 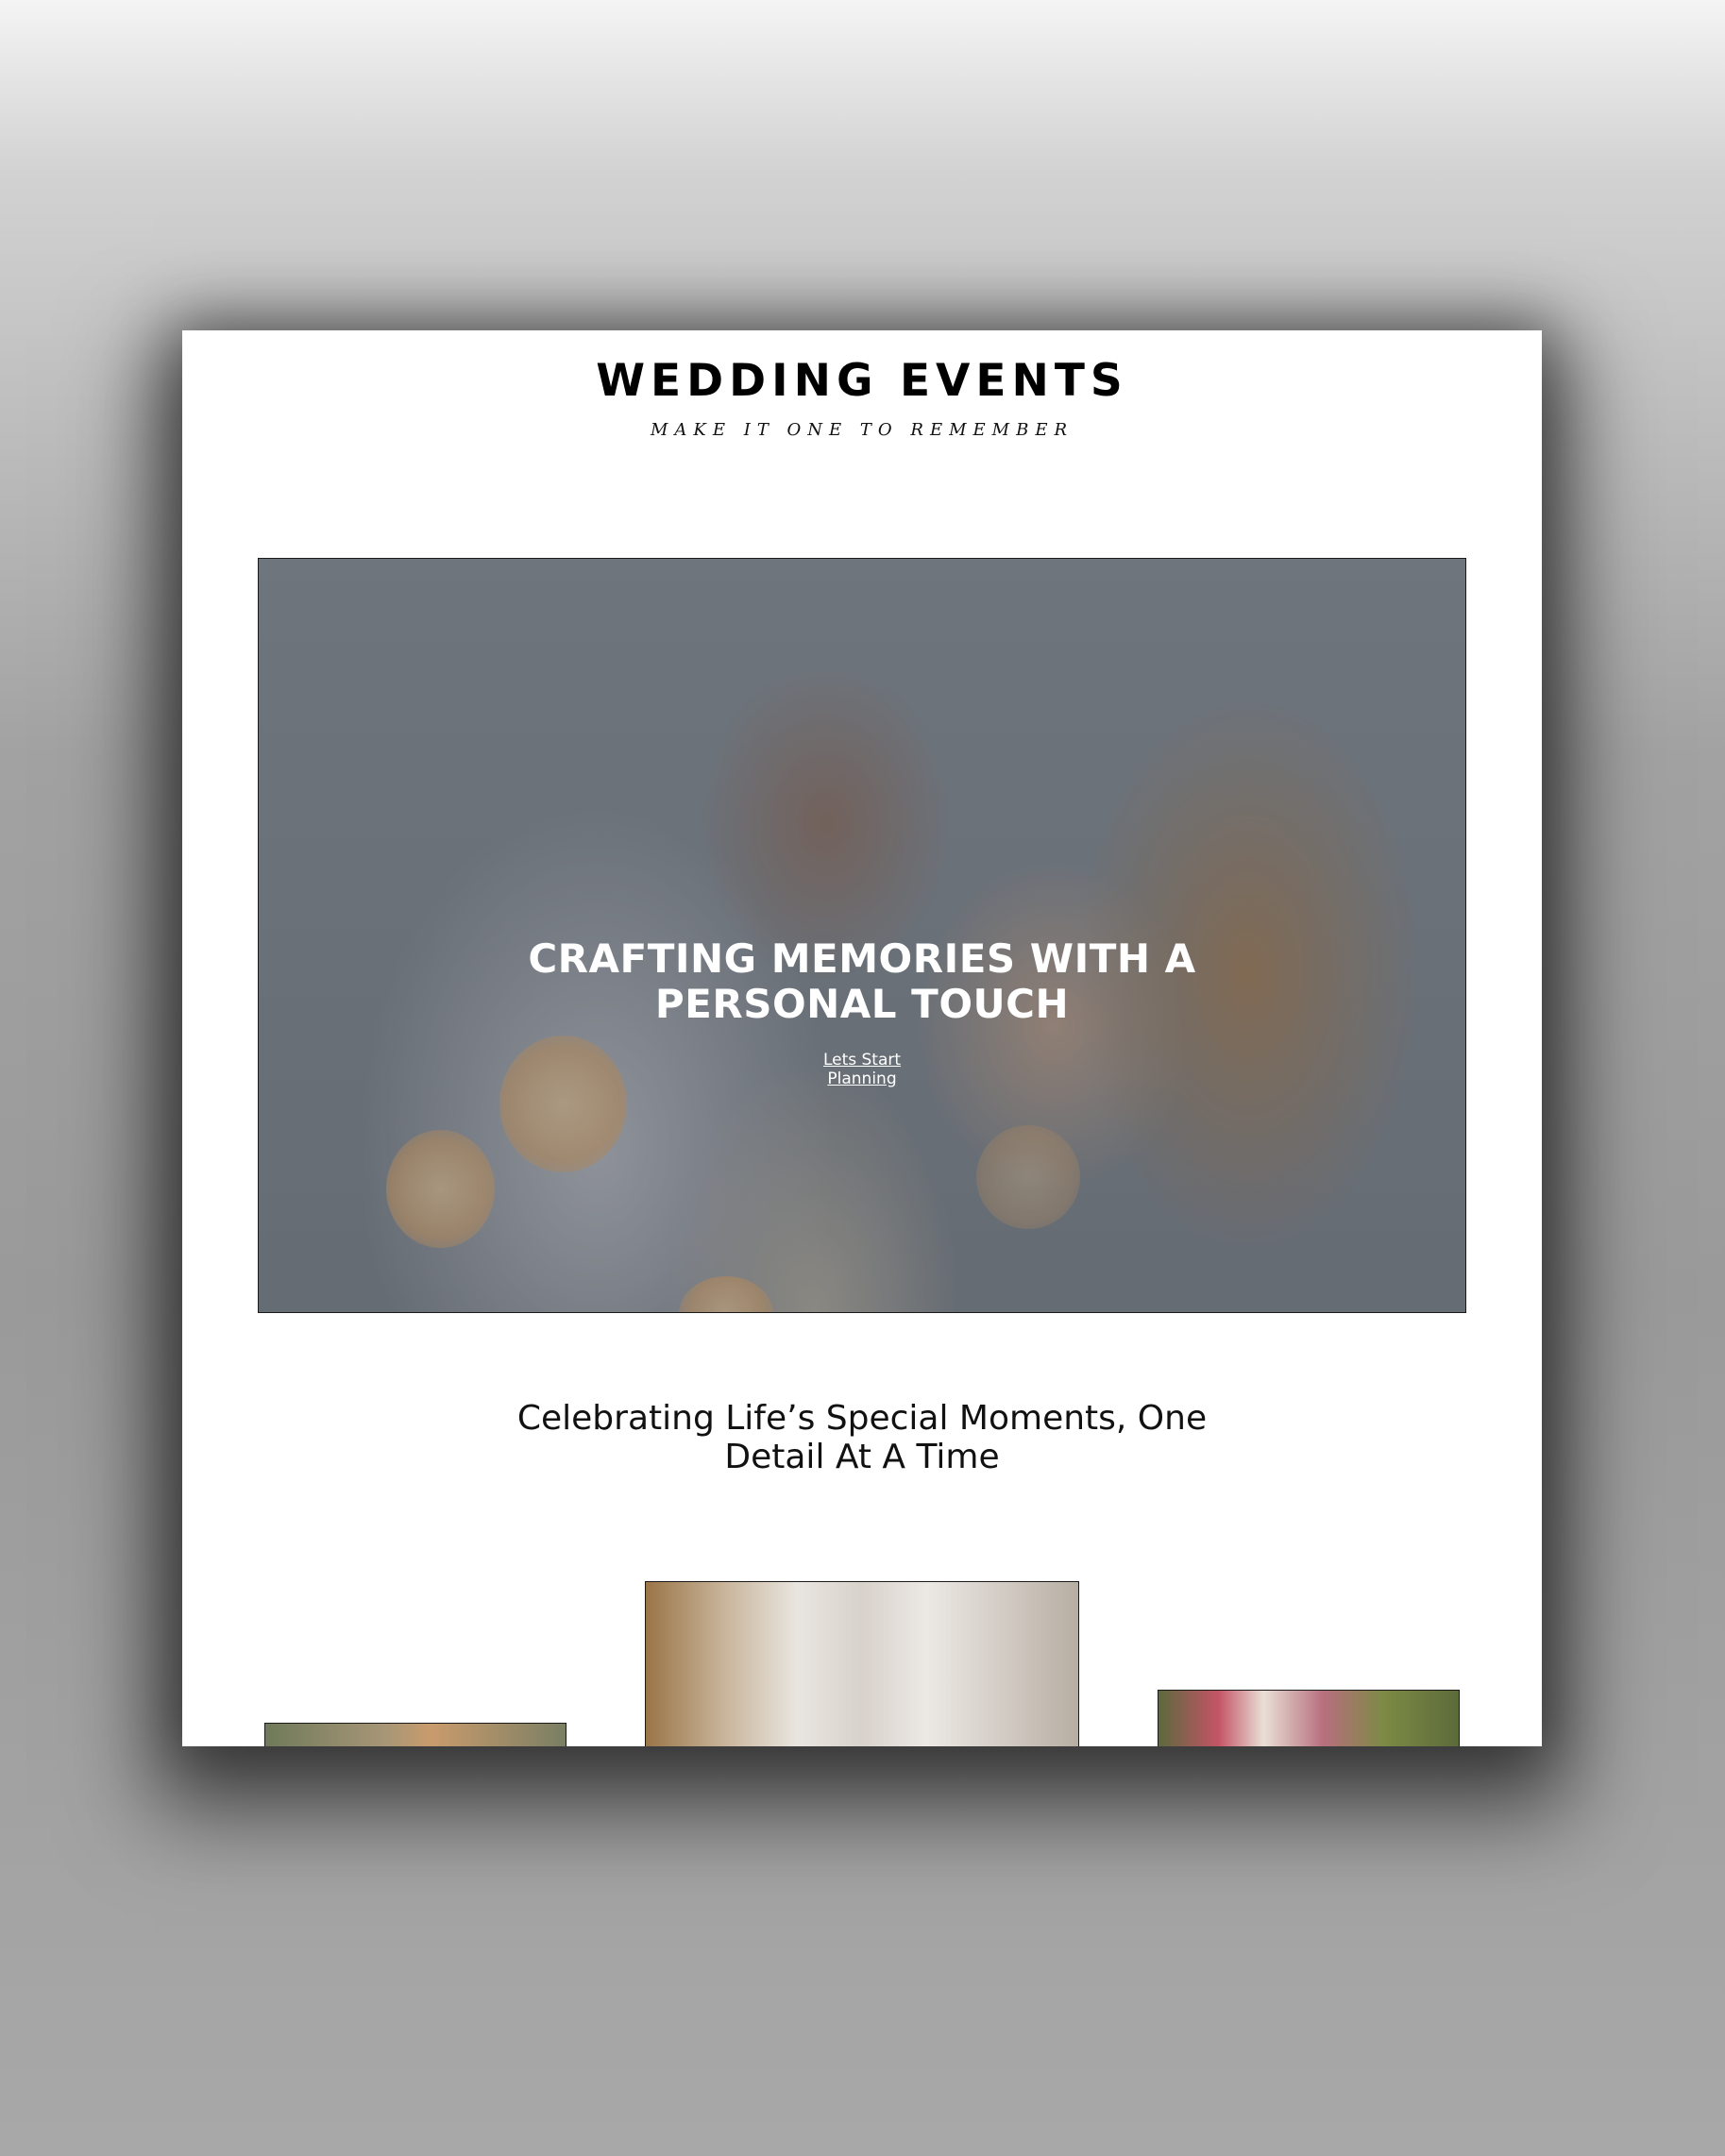 What do you see at coordinates (415, 1734) in the screenshot?
I see `gallery-image-flowers` at bounding box center [415, 1734].